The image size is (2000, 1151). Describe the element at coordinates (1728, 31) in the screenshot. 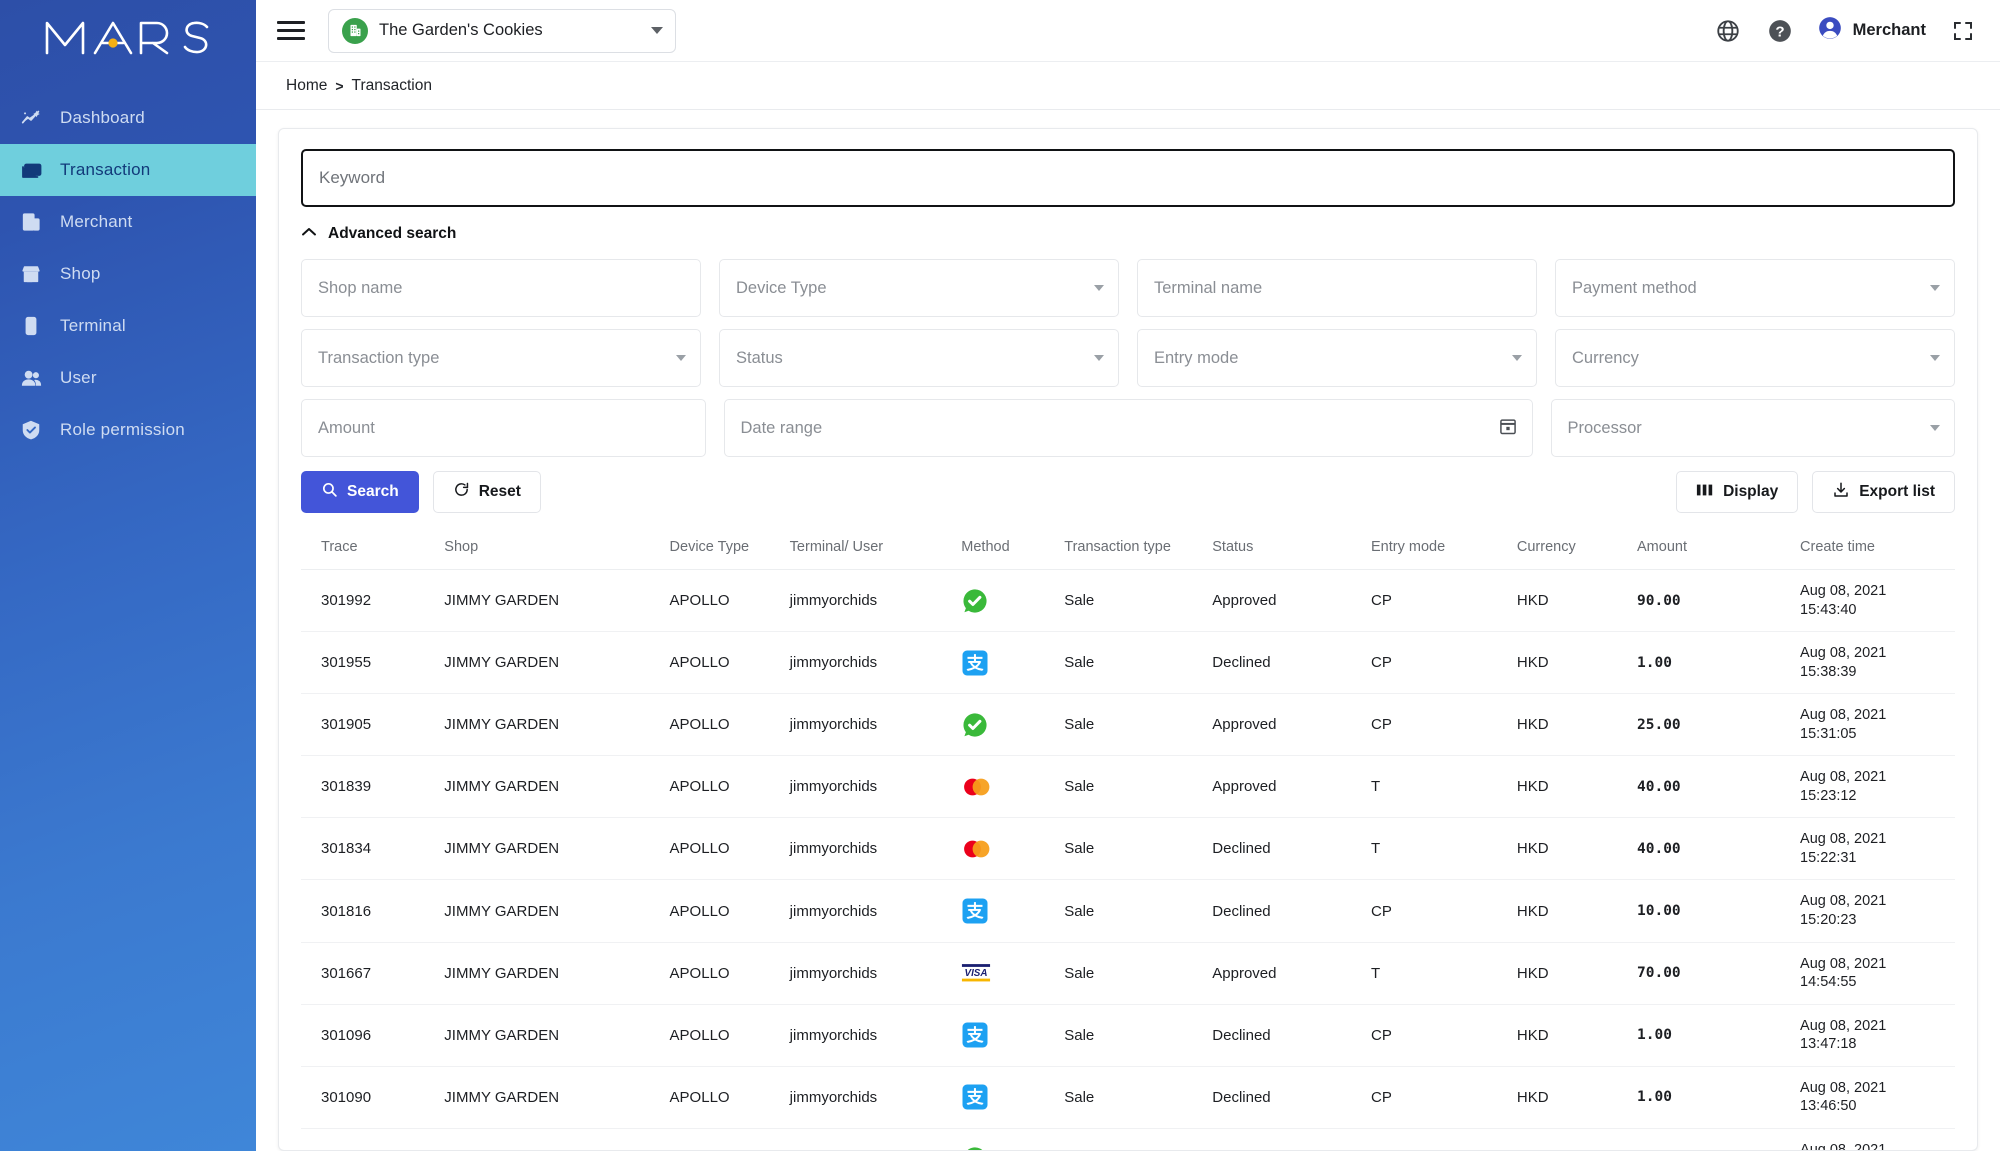

I see `globe-icon` at that location.